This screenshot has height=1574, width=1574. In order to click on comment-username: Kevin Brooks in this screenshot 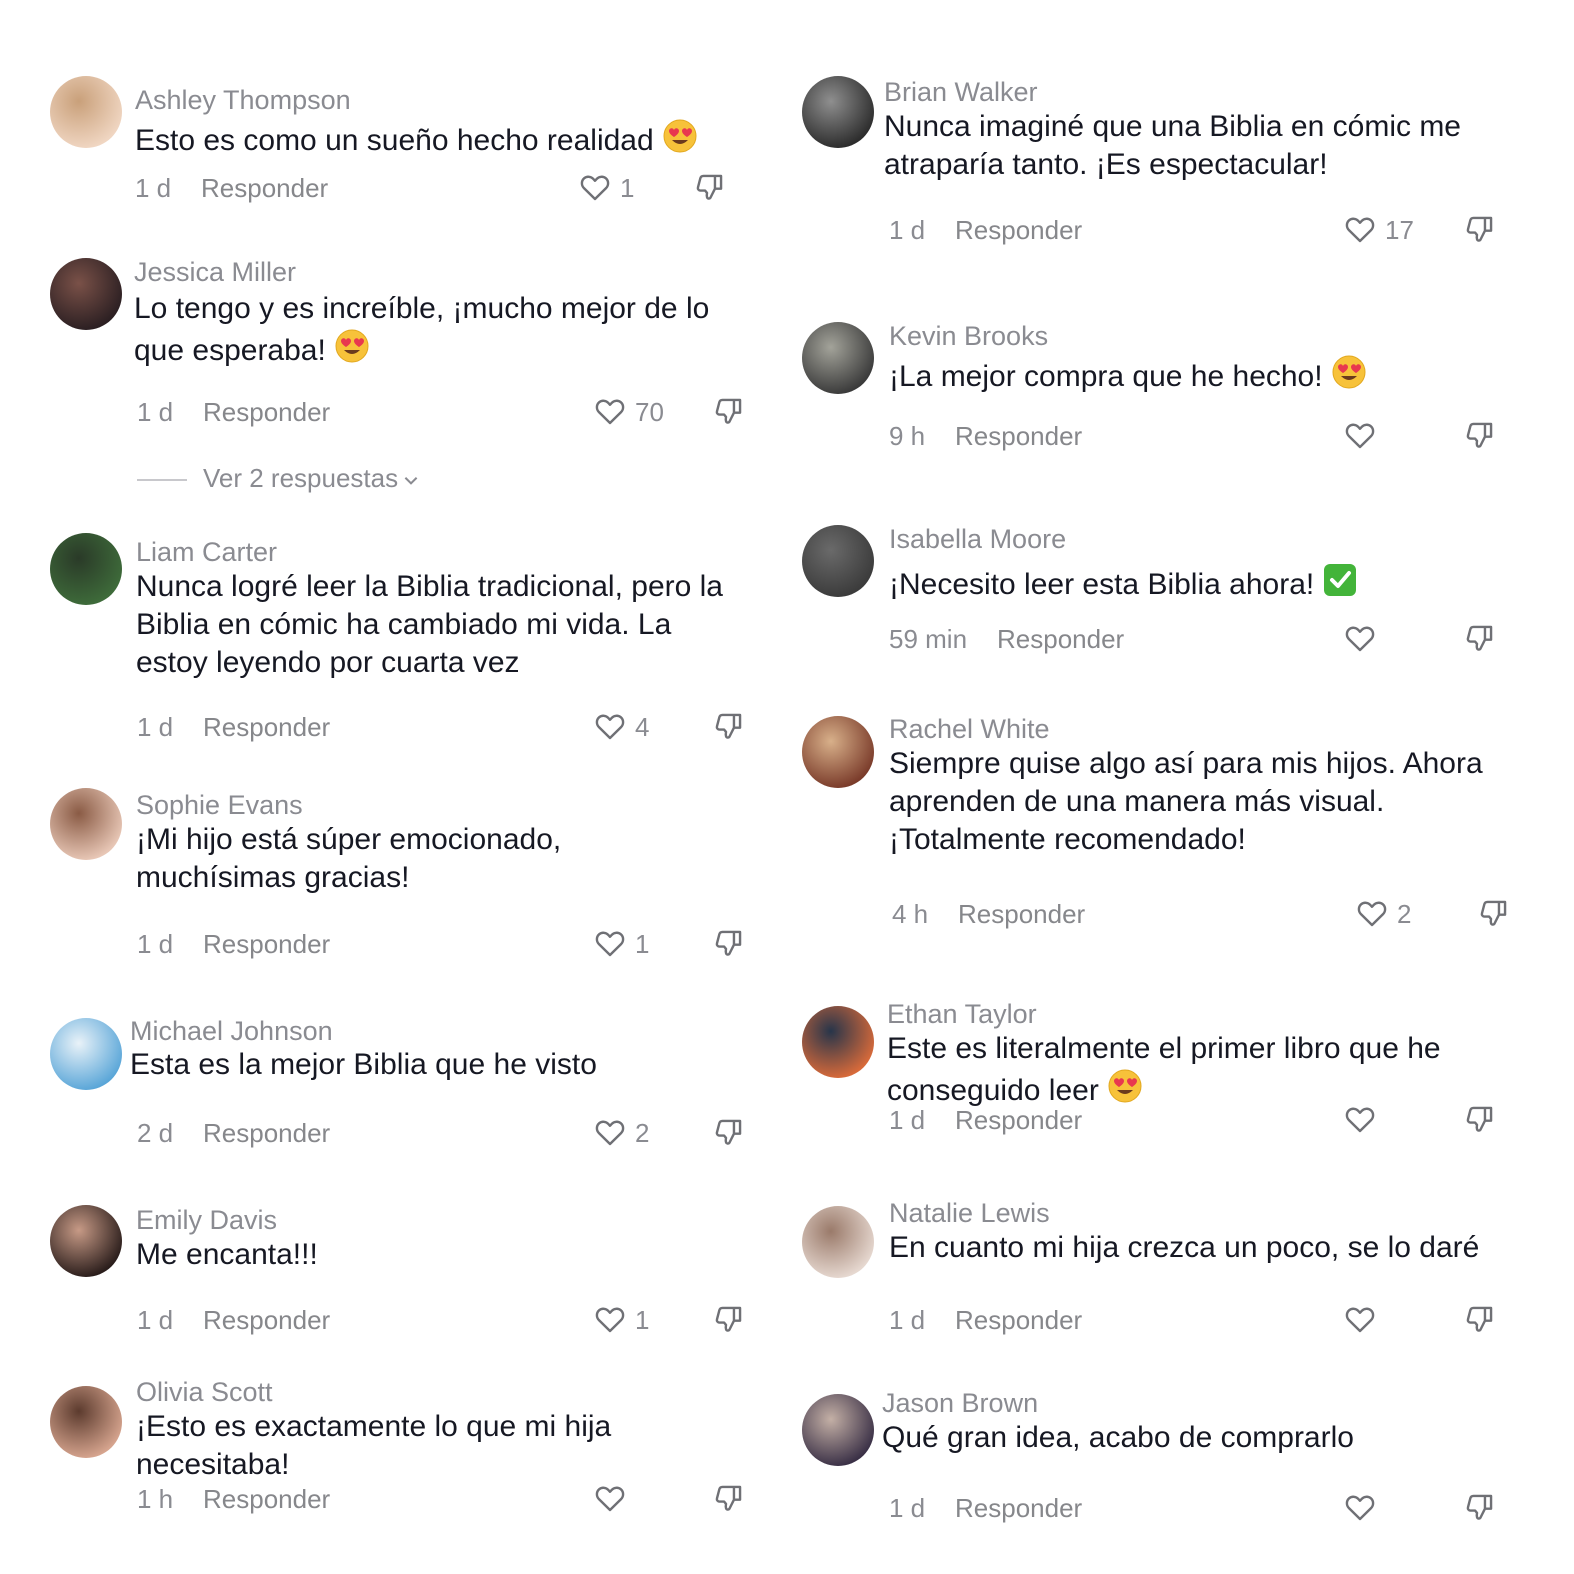, I will do `click(968, 336)`.